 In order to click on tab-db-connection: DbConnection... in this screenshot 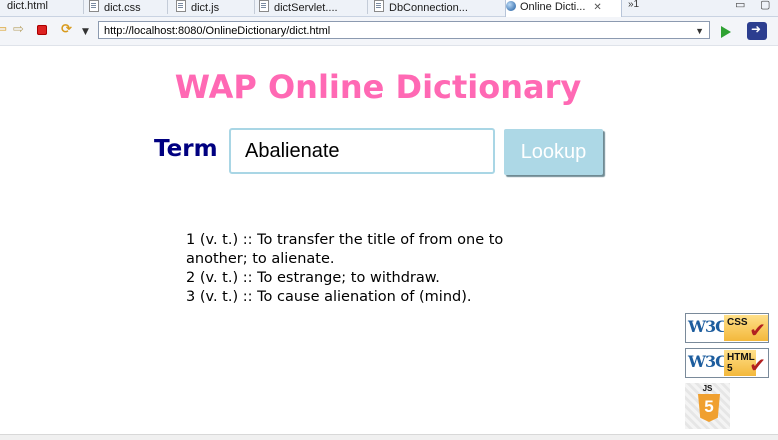, I will do `click(421, 8)`.